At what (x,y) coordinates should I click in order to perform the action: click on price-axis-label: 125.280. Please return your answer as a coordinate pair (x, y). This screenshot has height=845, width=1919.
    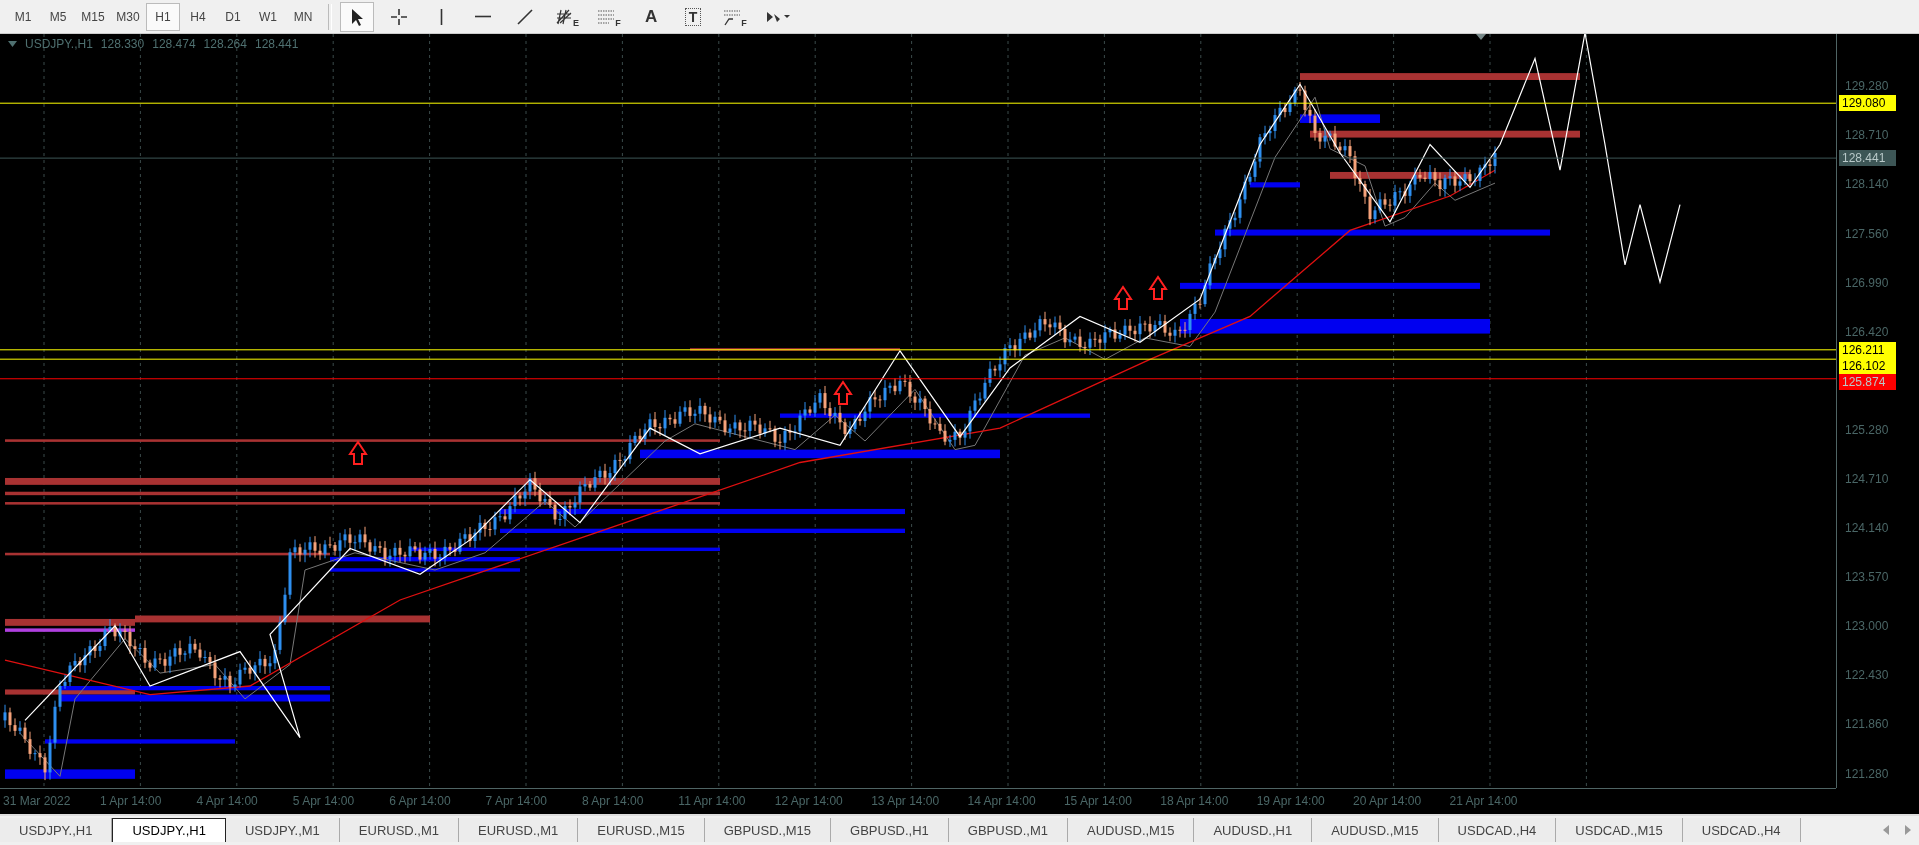
    Looking at the image, I should click on (1867, 429).